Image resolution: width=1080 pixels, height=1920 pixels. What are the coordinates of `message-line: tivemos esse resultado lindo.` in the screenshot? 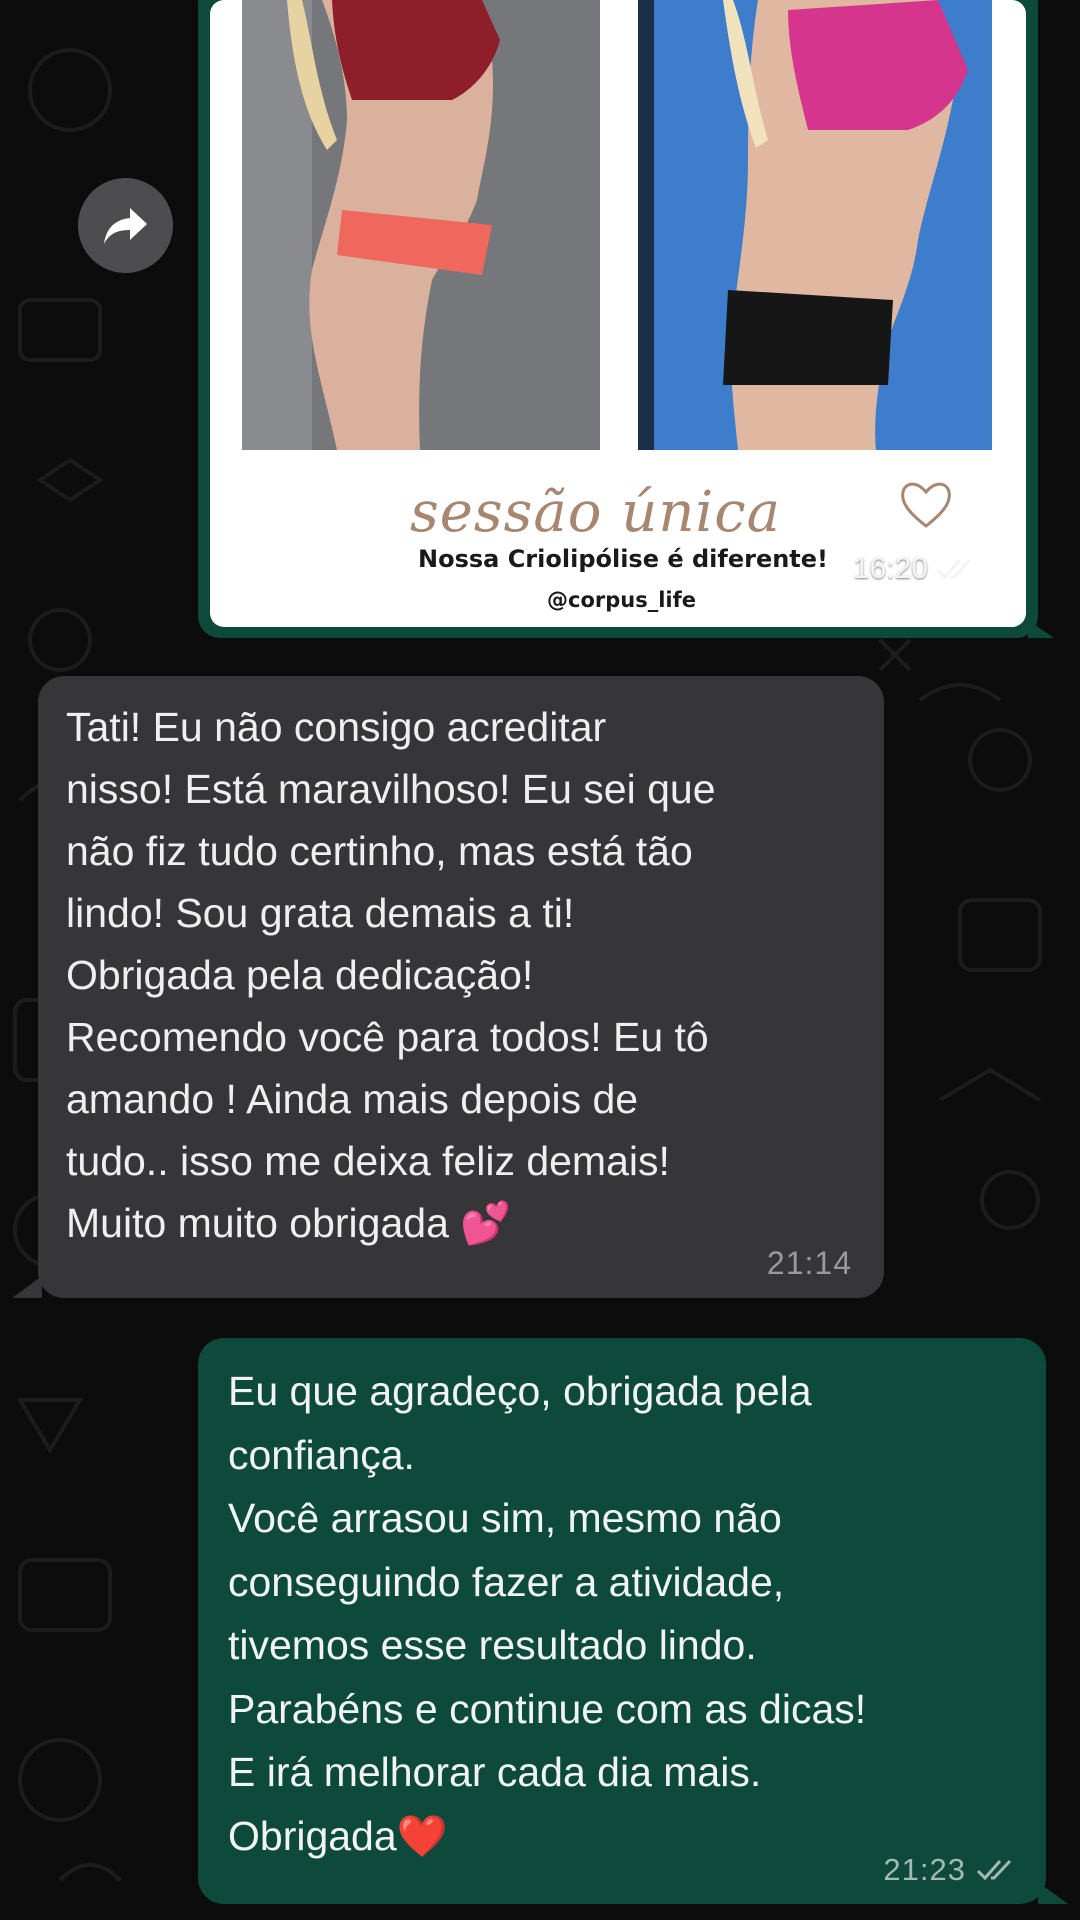 It's located at (492, 1645).